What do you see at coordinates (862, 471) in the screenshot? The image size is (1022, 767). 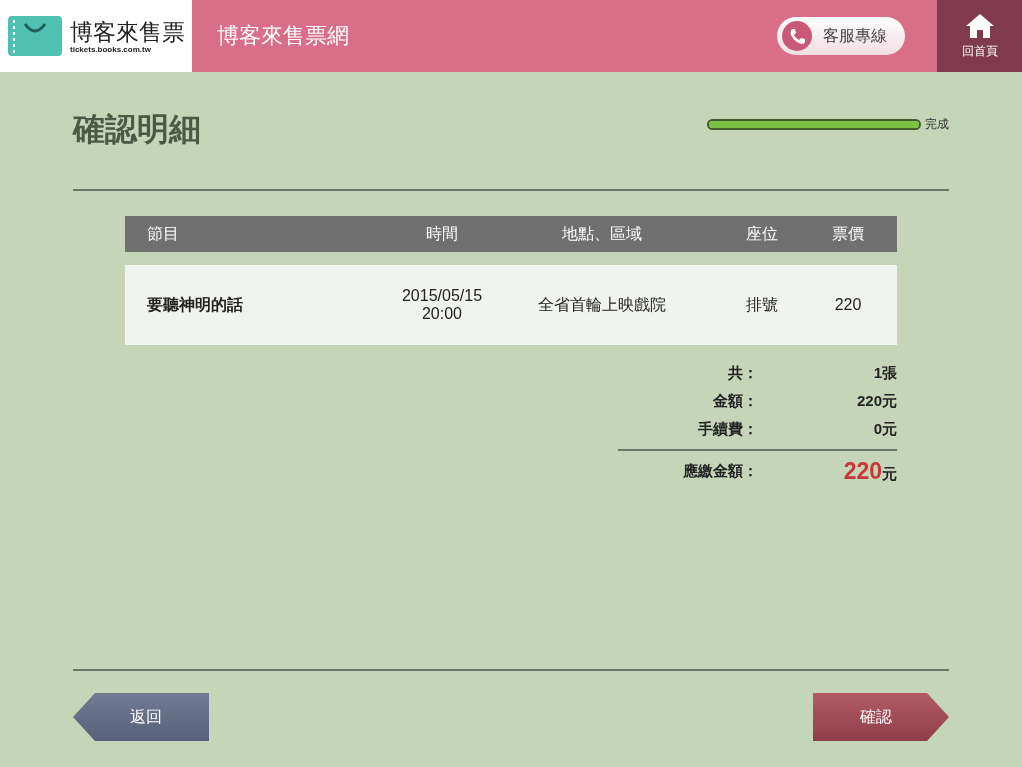 I see `grand-total-amount: 220` at bounding box center [862, 471].